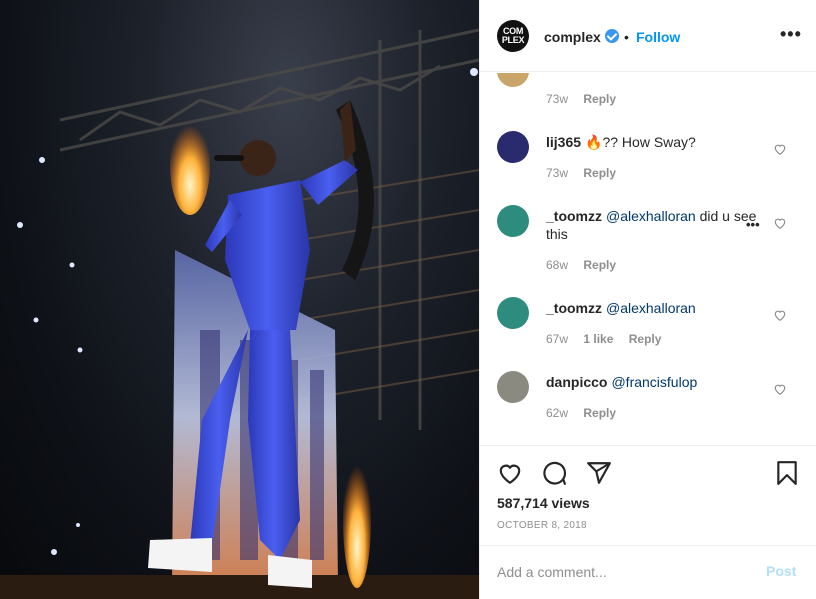 The height and width of the screenshot is (599, 816). Describe the element at coordinates (572, 37) in the screenshot. I see `account-username: complex` at that location.